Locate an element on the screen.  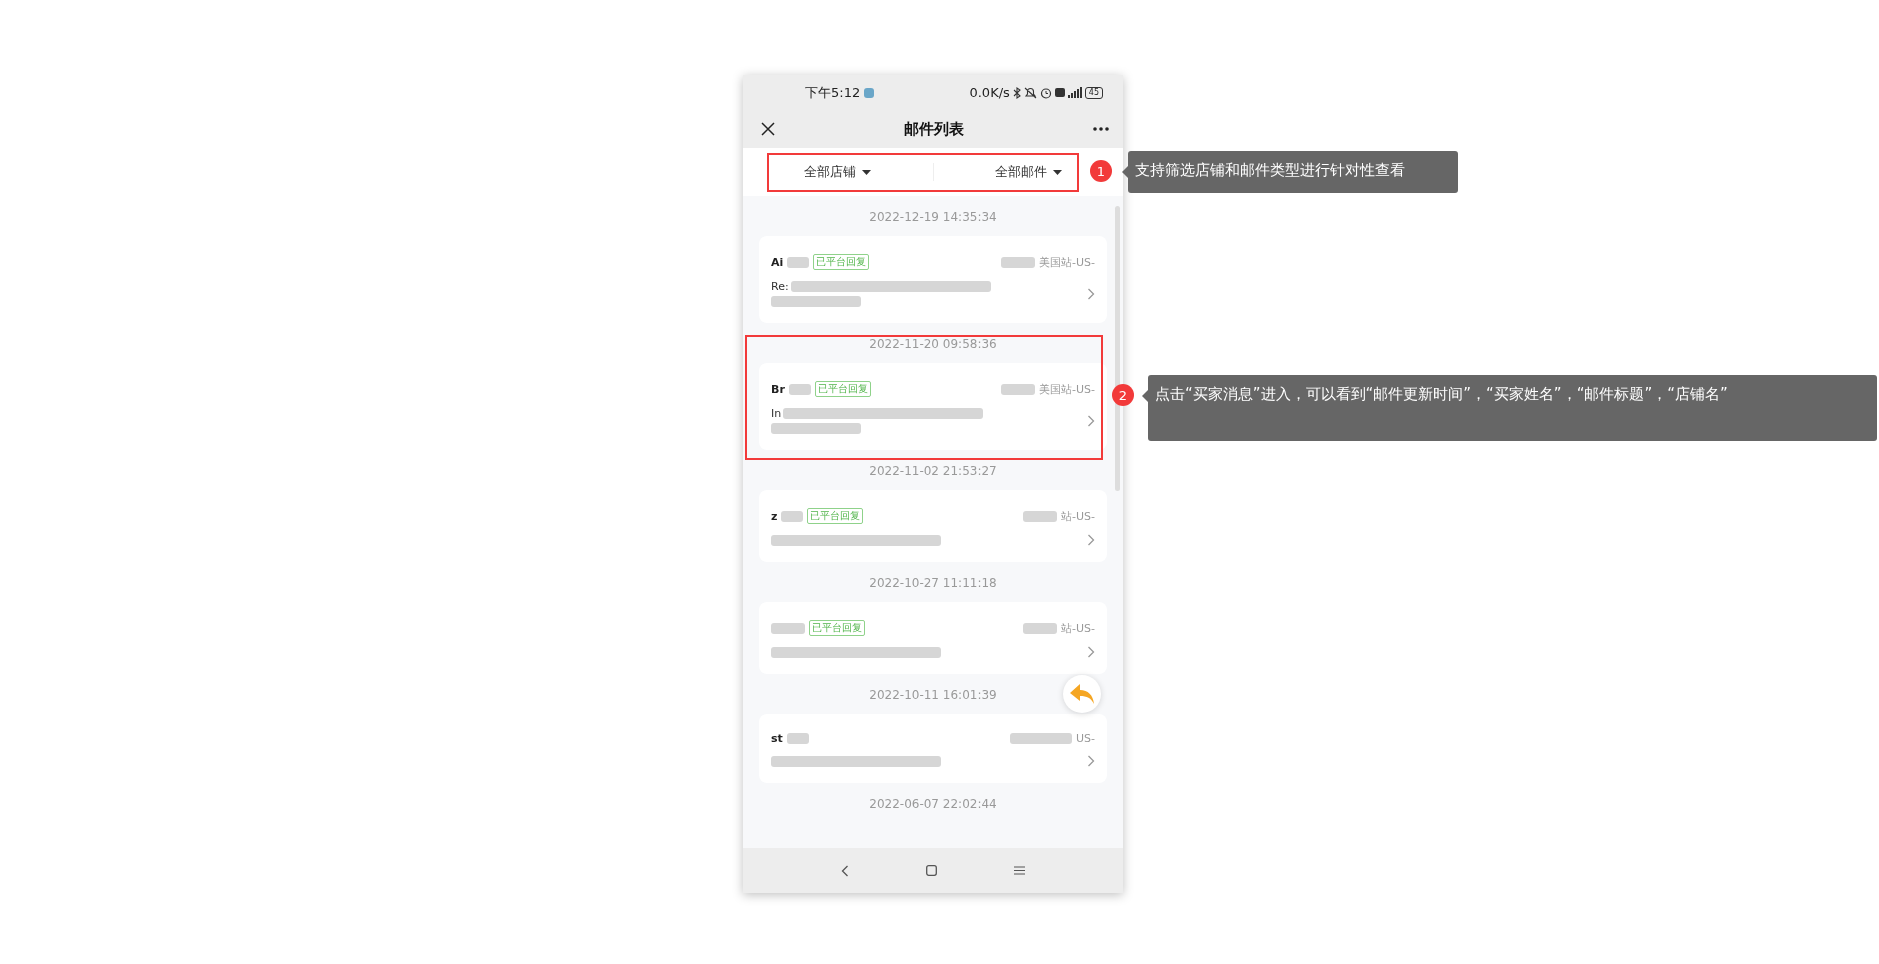
email-card: z 已平台回复 站-US- is located at coordinates (933, 526).